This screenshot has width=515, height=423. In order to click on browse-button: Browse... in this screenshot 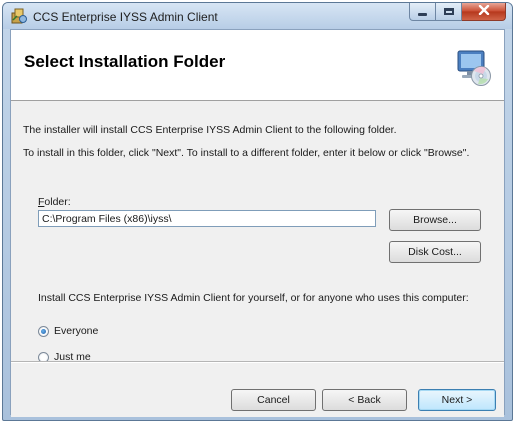, I will do `click(435, 220)`.